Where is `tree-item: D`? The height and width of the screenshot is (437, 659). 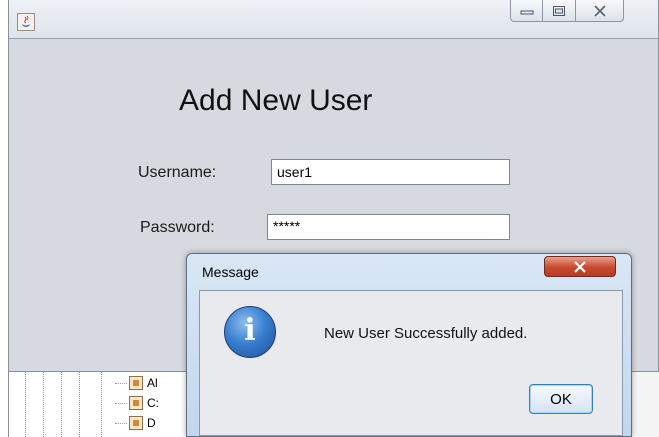 tree-item: D is located at coordinates (135, 423).